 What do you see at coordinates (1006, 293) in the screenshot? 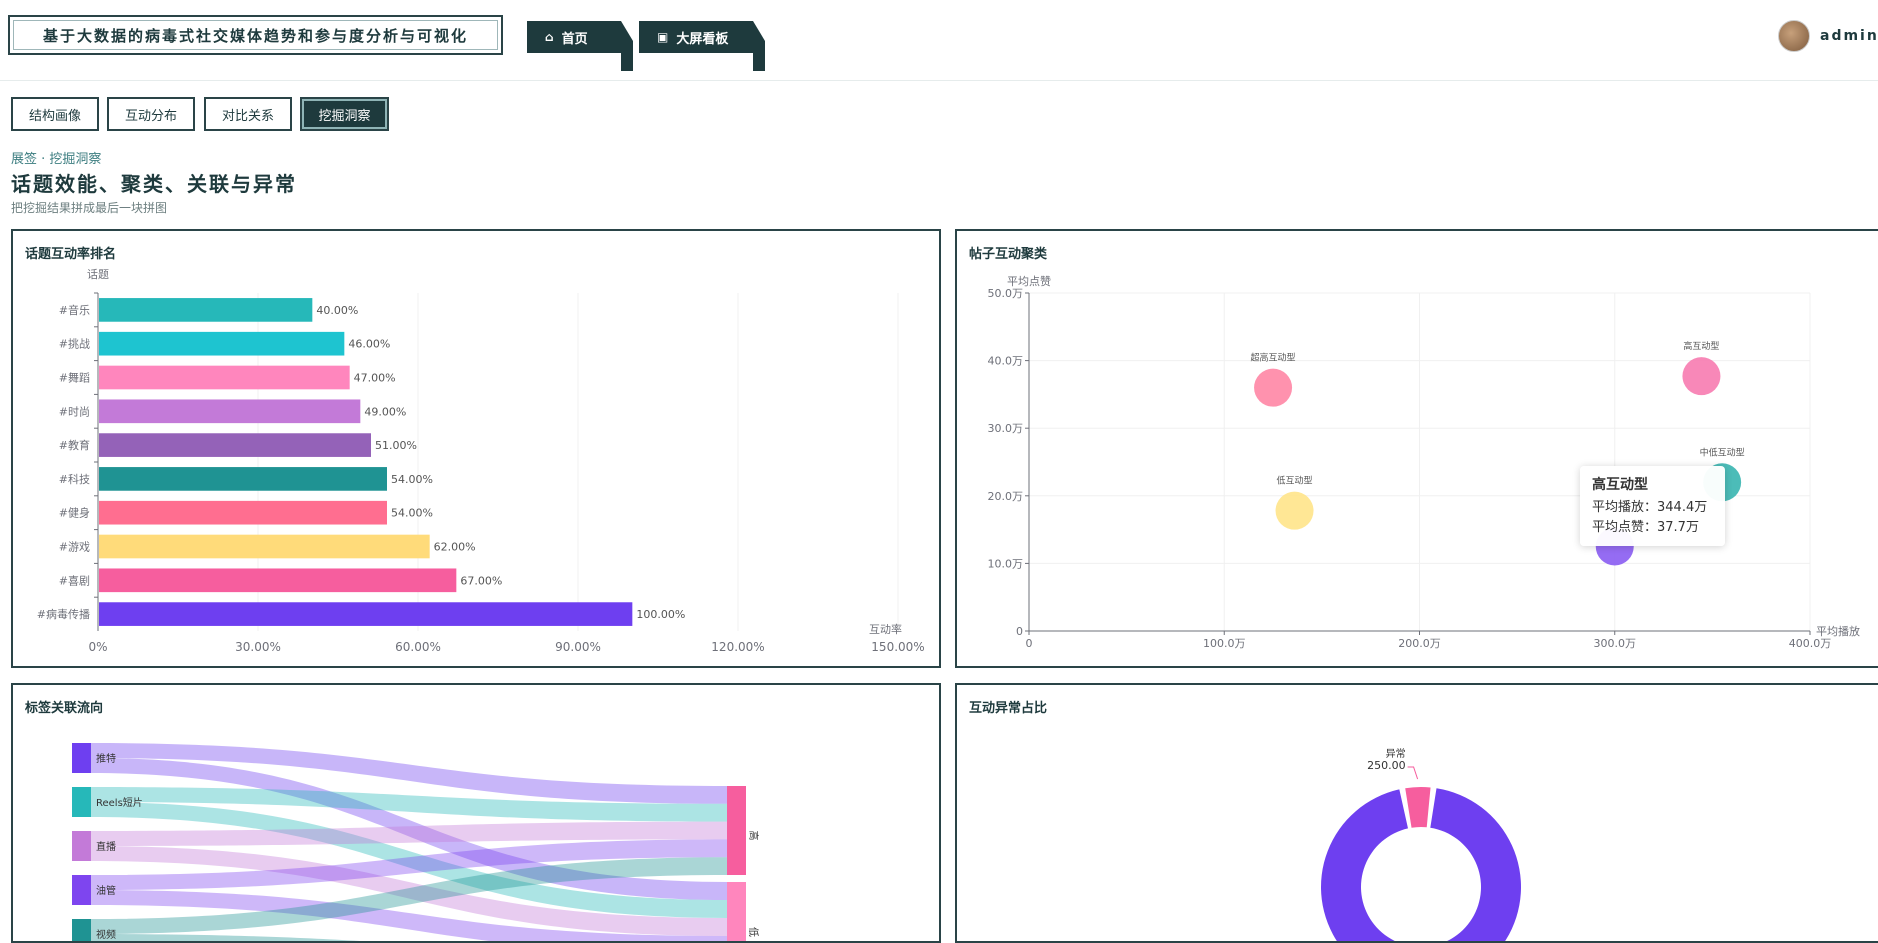
I see `y-tick-label: 50.0万` at bounding box center [1006, 293].